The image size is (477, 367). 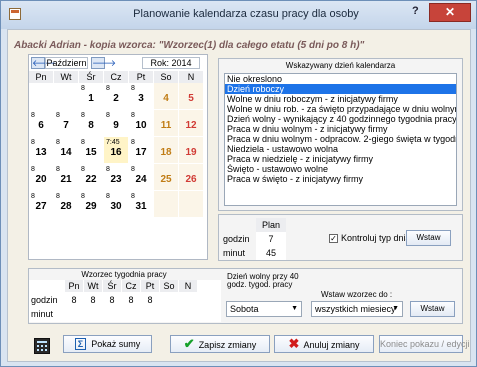 What do you see at coordinates (171, 63) in the screenshot?
I see `year-field: Rok: 2014` at bounding box center [171, 63].